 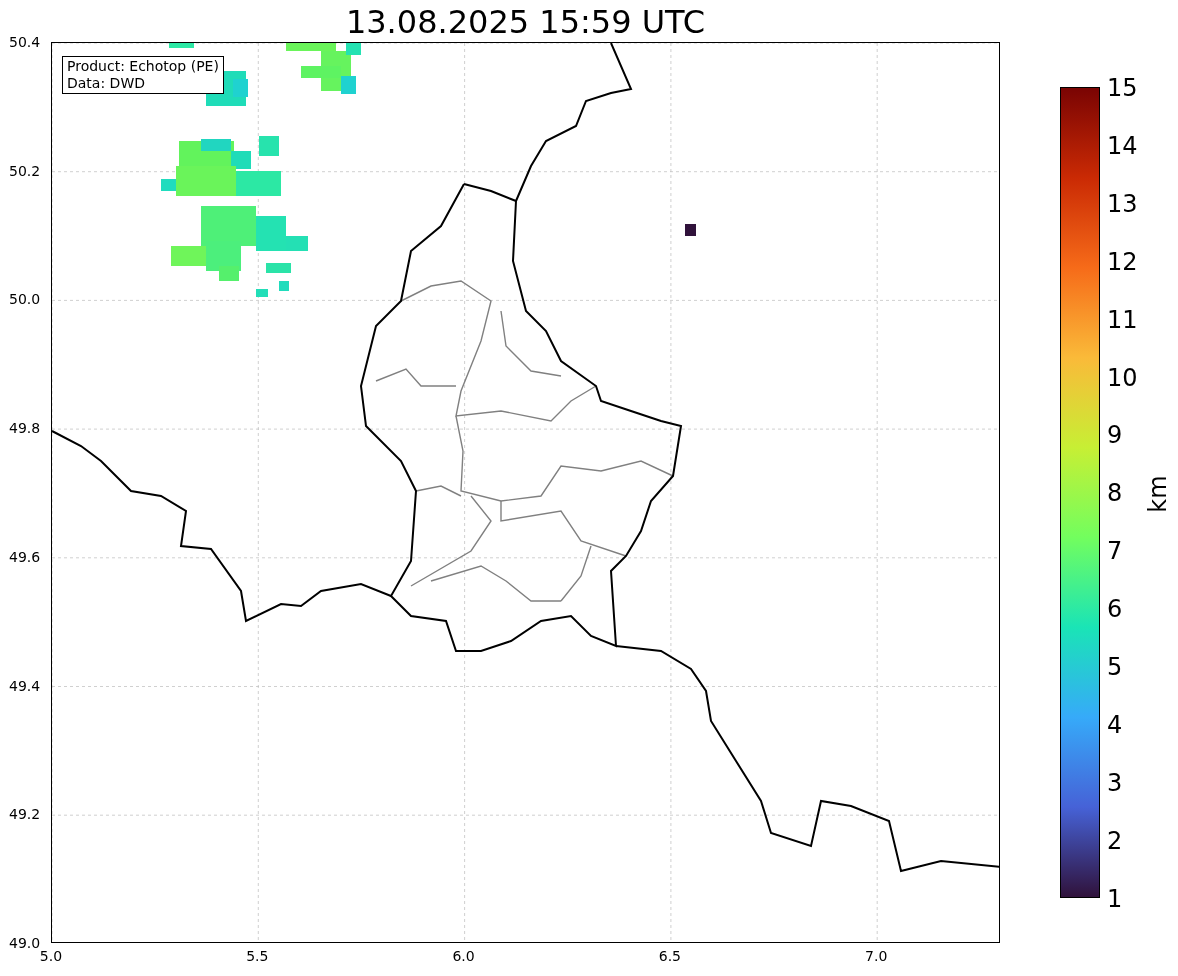 I want to click on y-tick-label: 50.2, so click(x=25, y=171).